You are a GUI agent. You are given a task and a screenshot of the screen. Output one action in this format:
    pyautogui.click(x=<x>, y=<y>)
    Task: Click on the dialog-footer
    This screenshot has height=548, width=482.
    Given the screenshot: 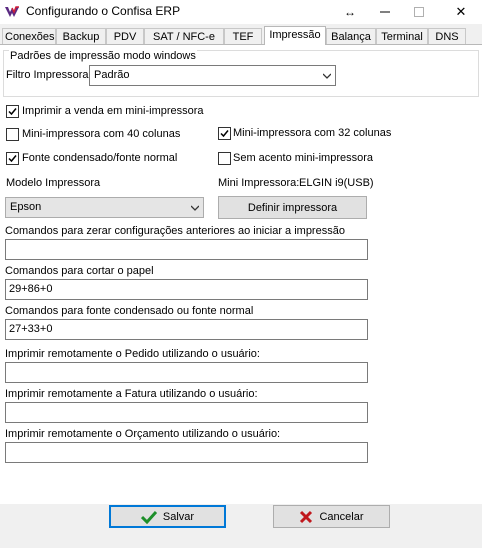 What is the action you would take?
    pyautogui.click(x=241, y=526)
    